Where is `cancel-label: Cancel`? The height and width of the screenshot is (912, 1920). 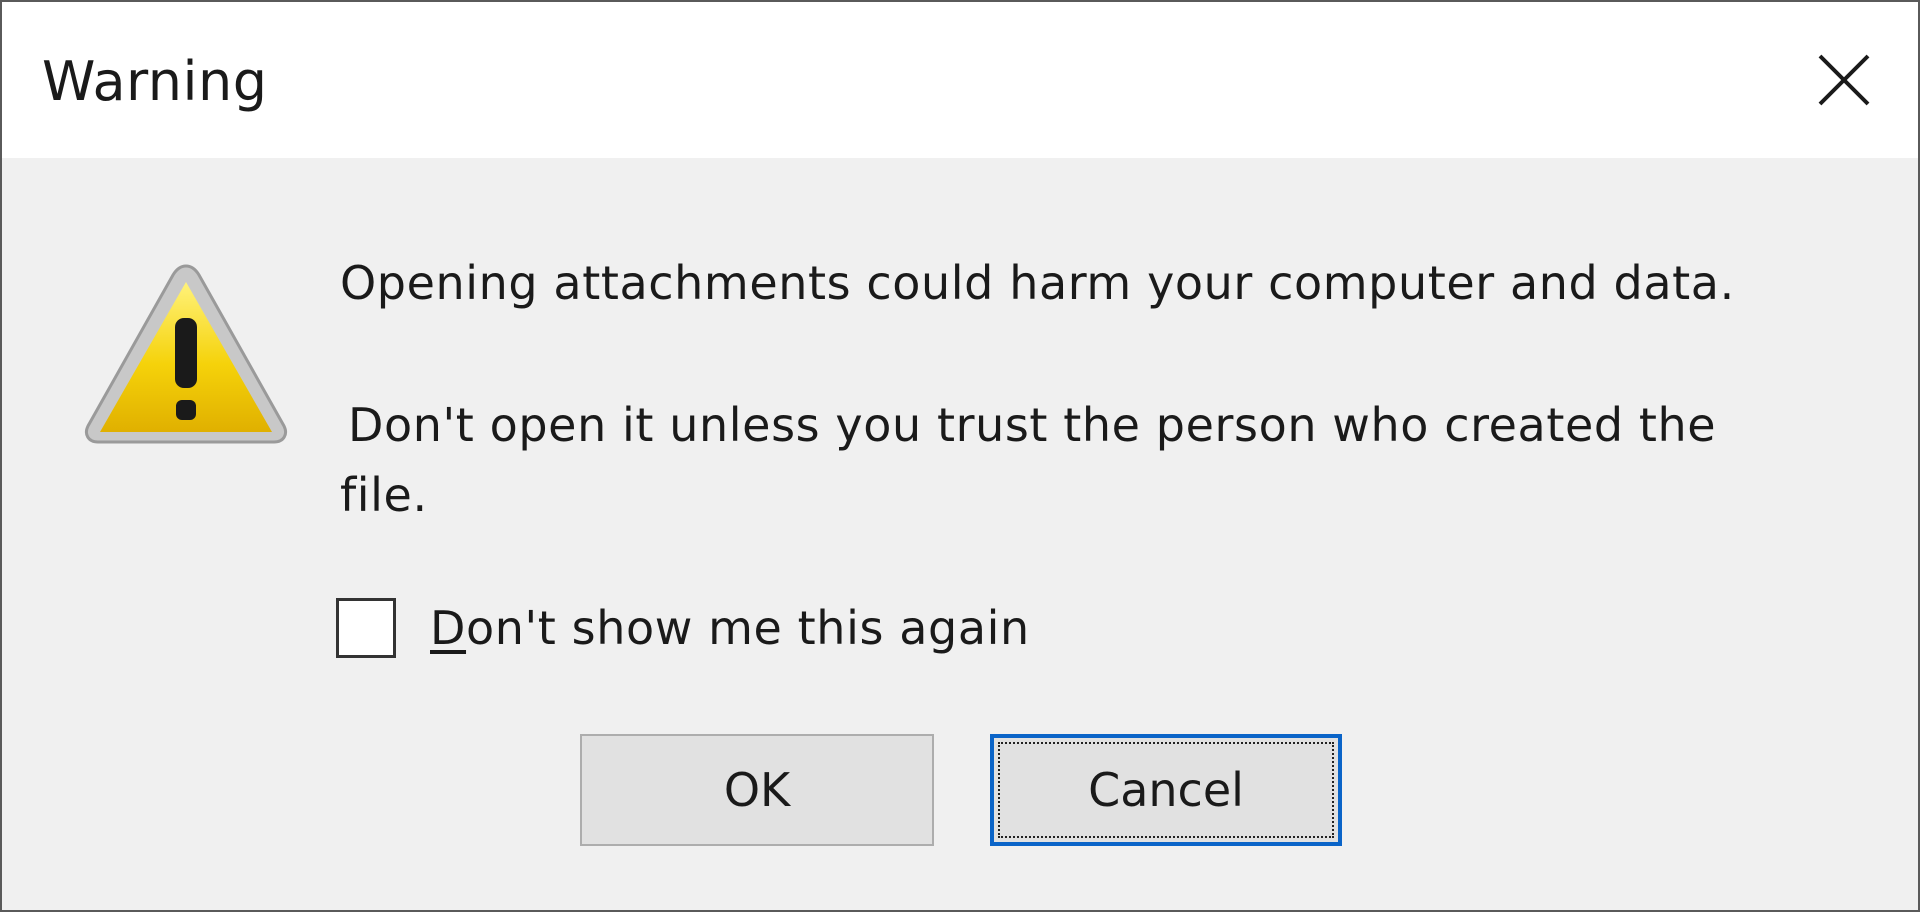
cancel-label: Cancel is located at coordinates (1166, 790).